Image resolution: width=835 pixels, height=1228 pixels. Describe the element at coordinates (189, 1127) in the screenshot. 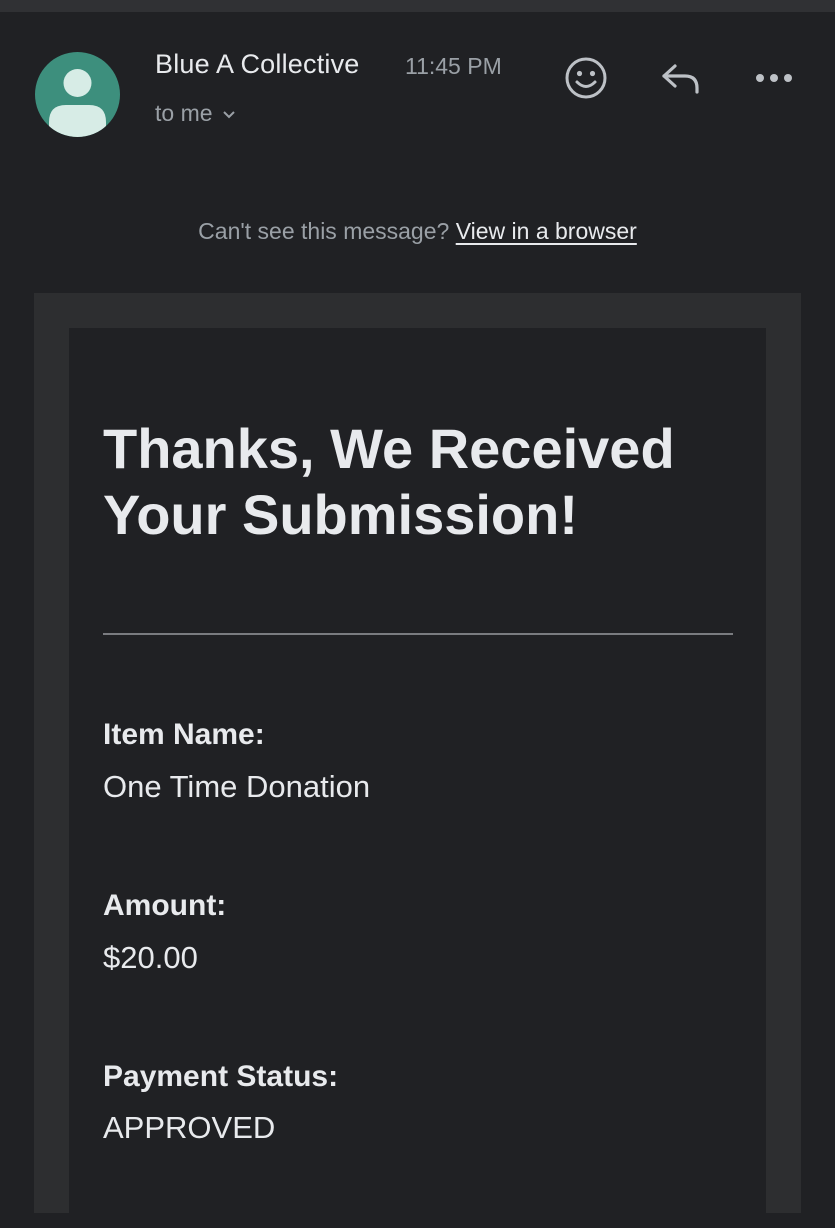

I see `payment-status-value: APPROVED` at that location.